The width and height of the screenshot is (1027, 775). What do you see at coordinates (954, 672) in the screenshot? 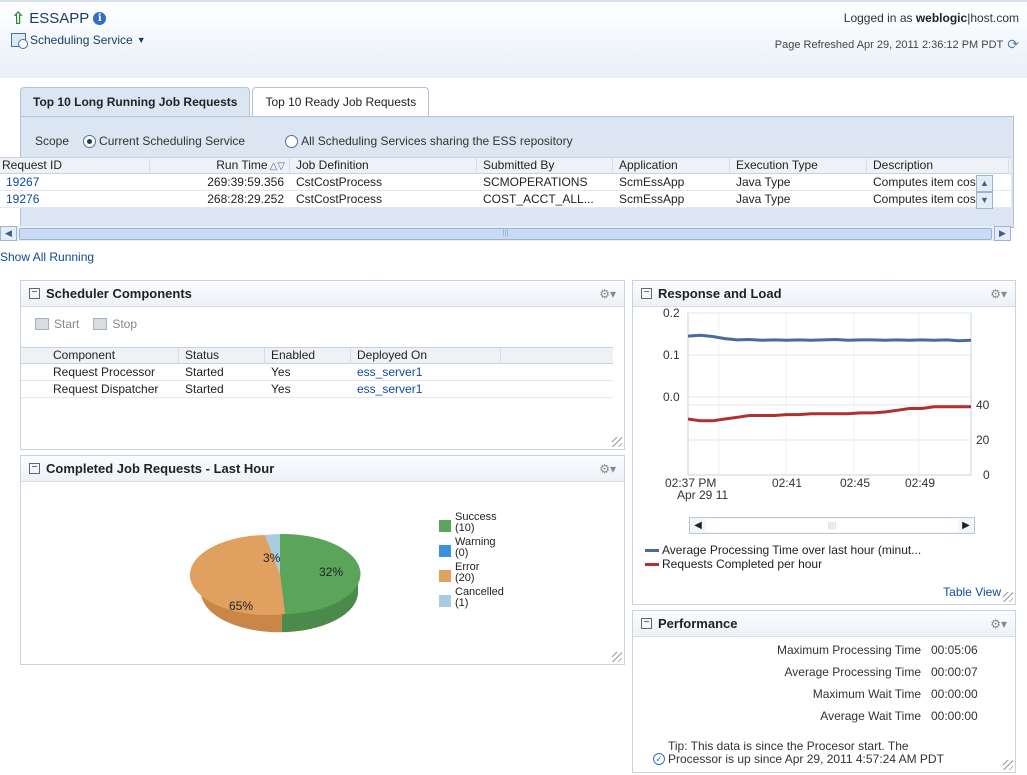
I see `perf-value: 00:00:07` at bounding box center [954, 672].